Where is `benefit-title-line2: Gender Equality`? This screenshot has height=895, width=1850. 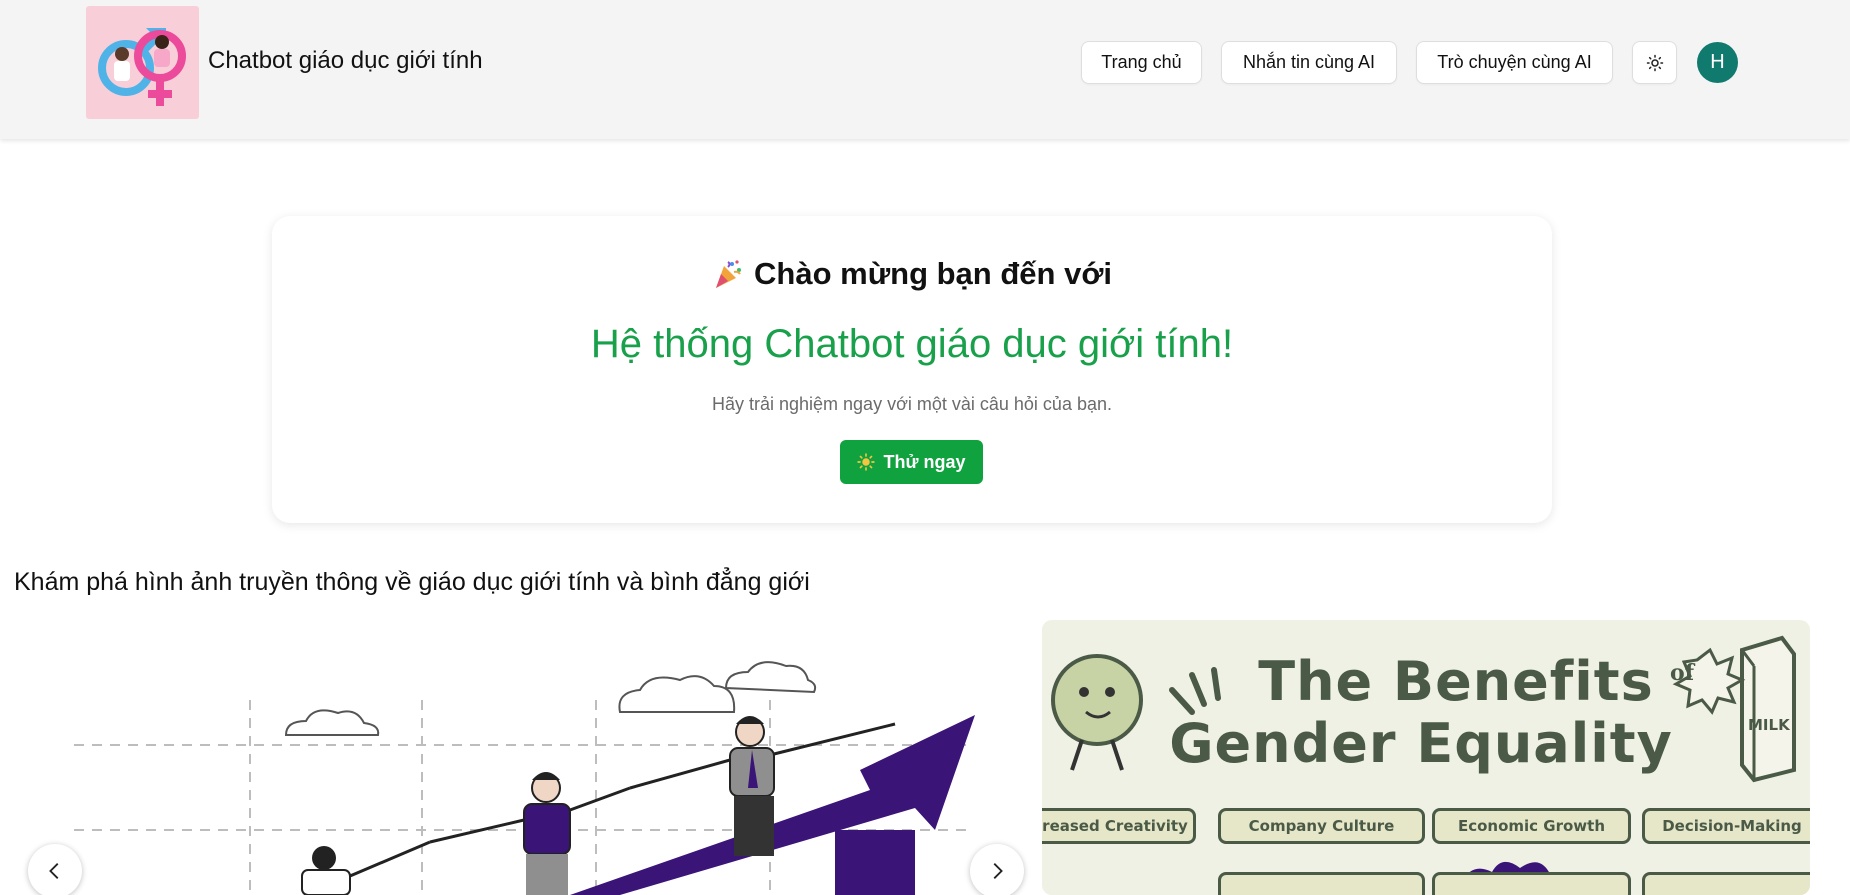
benefit-title-line2: Gender Equality is located at coordinates (1421, 743).